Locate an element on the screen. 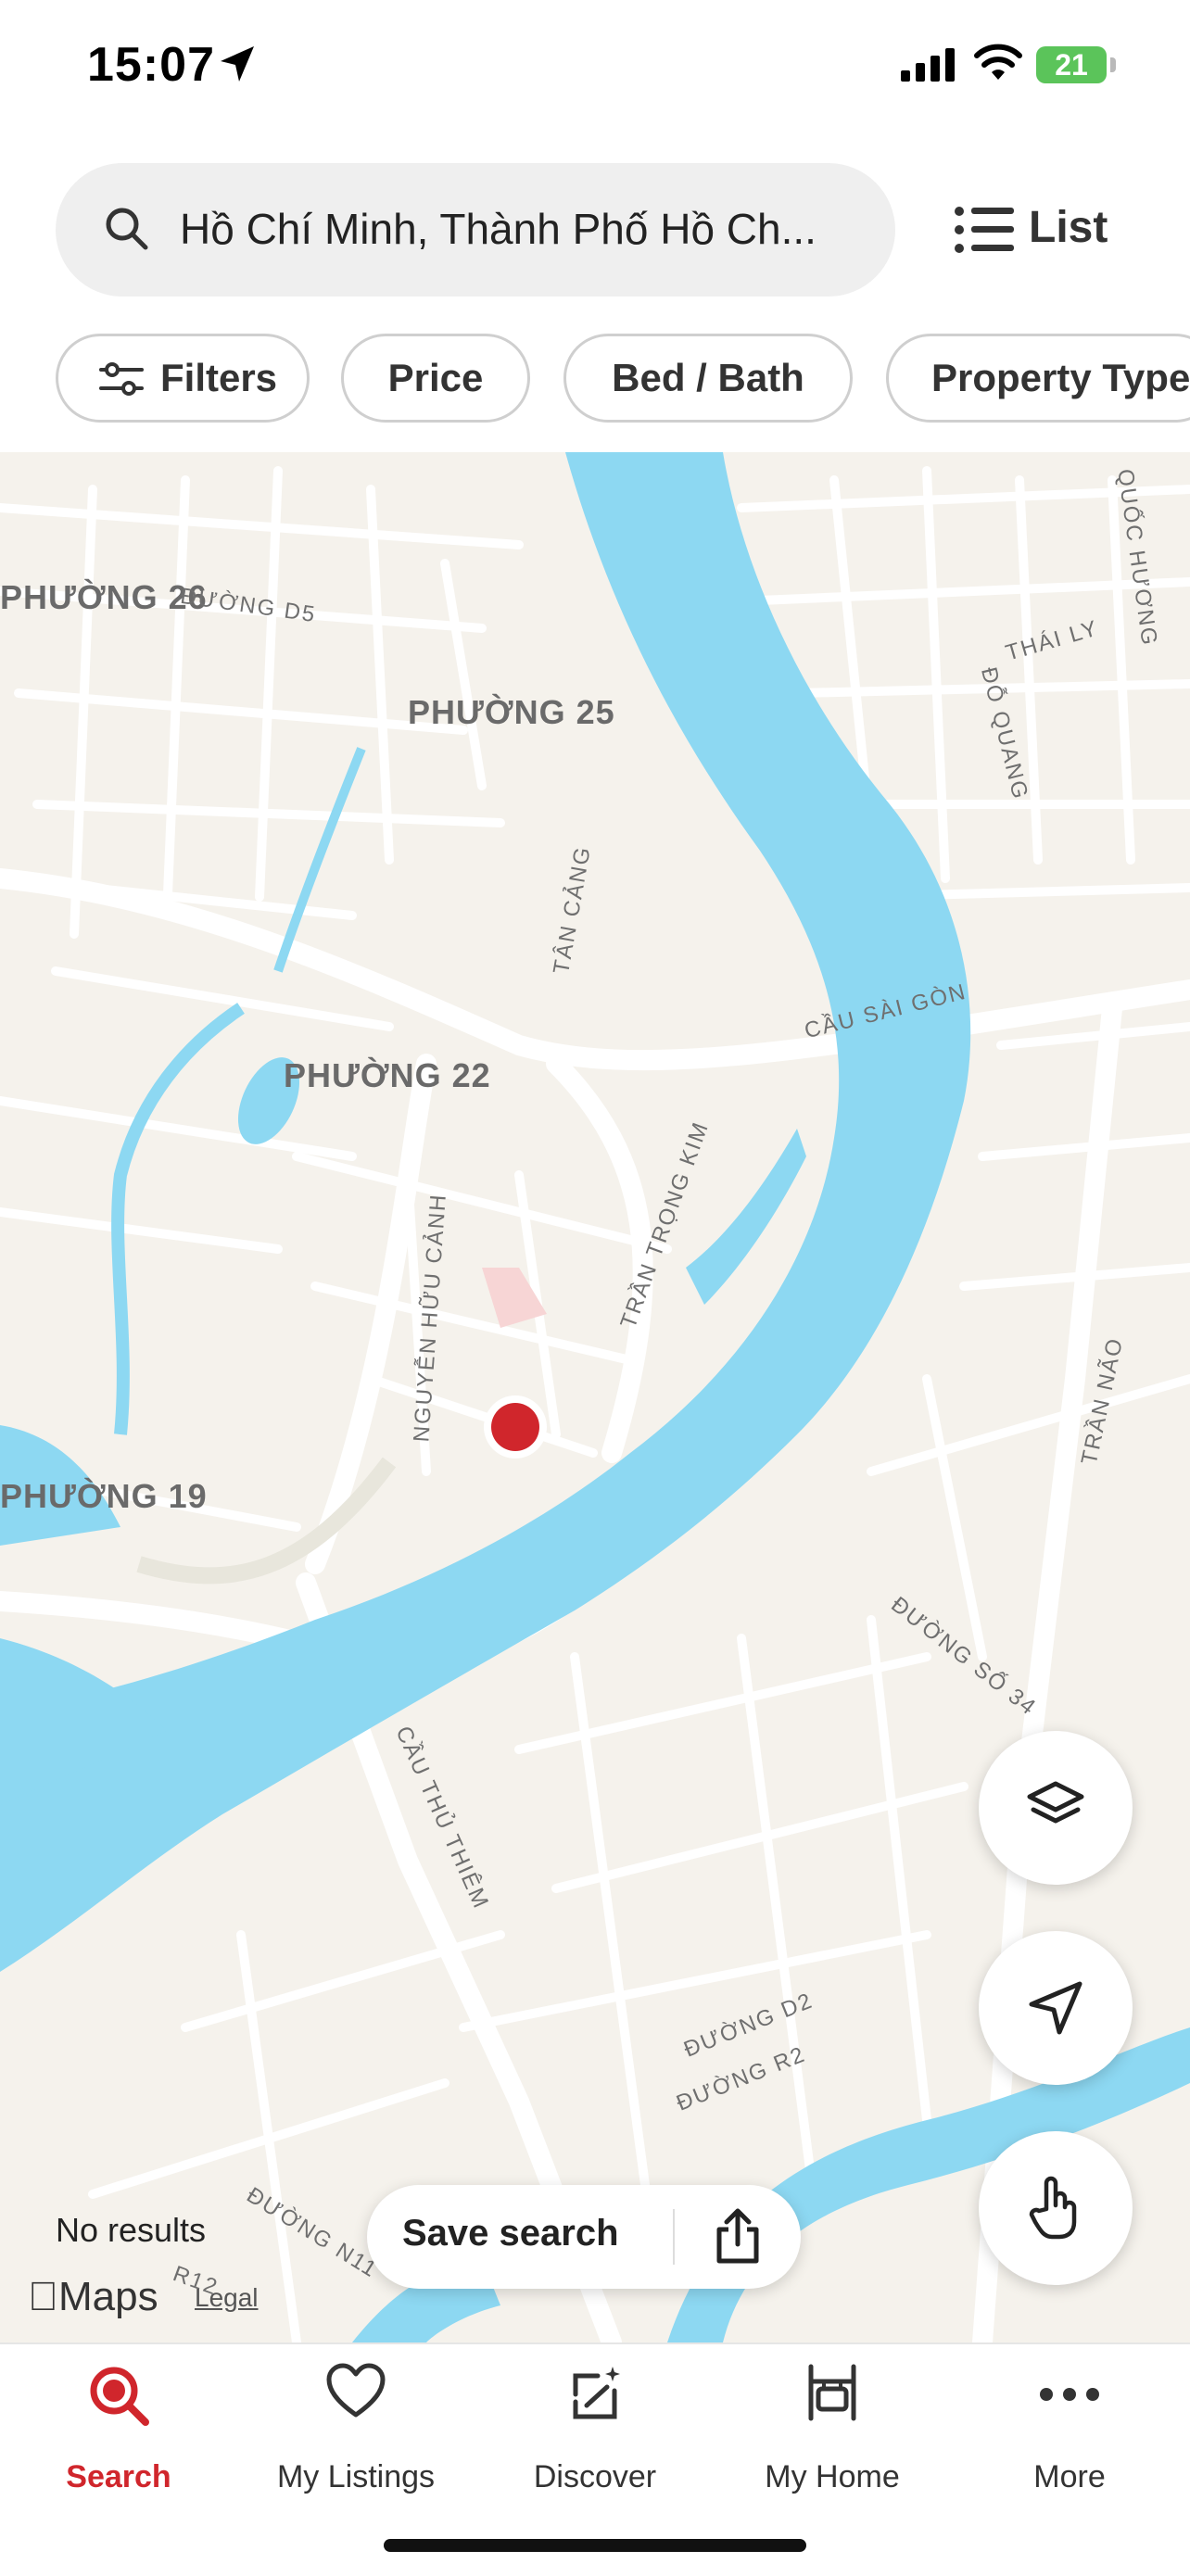  divider is located at coordinates (674, 2237).